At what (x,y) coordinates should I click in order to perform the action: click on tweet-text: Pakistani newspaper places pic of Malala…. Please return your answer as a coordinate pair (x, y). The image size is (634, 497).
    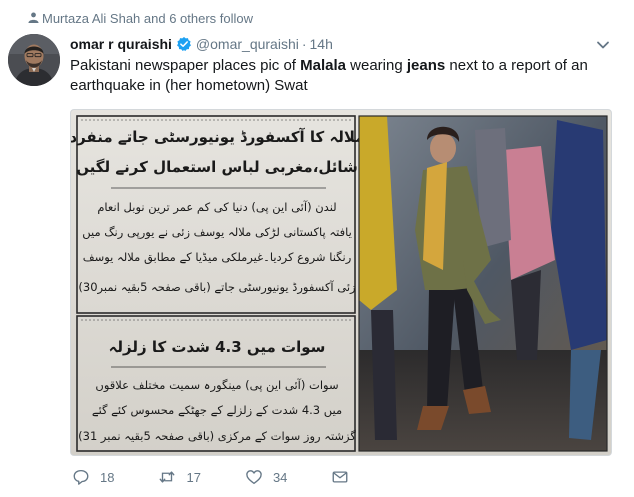
    Looking at the image, I should click on (344, 76).